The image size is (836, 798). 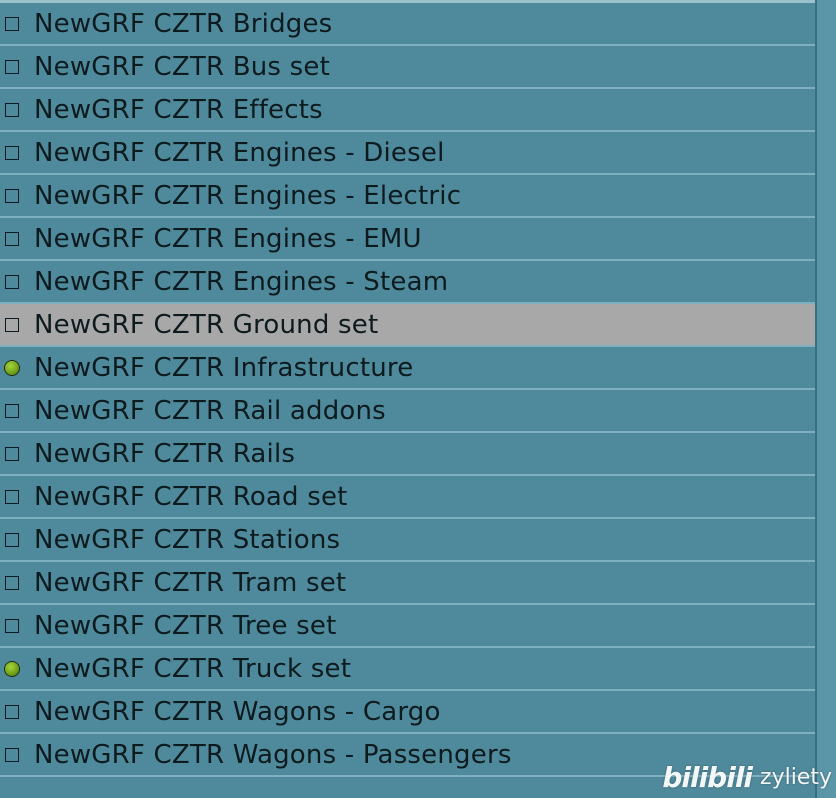 I want to click on list-item: NewGRF CZTR Wagons - Cargo, so click(x=407, y=712).